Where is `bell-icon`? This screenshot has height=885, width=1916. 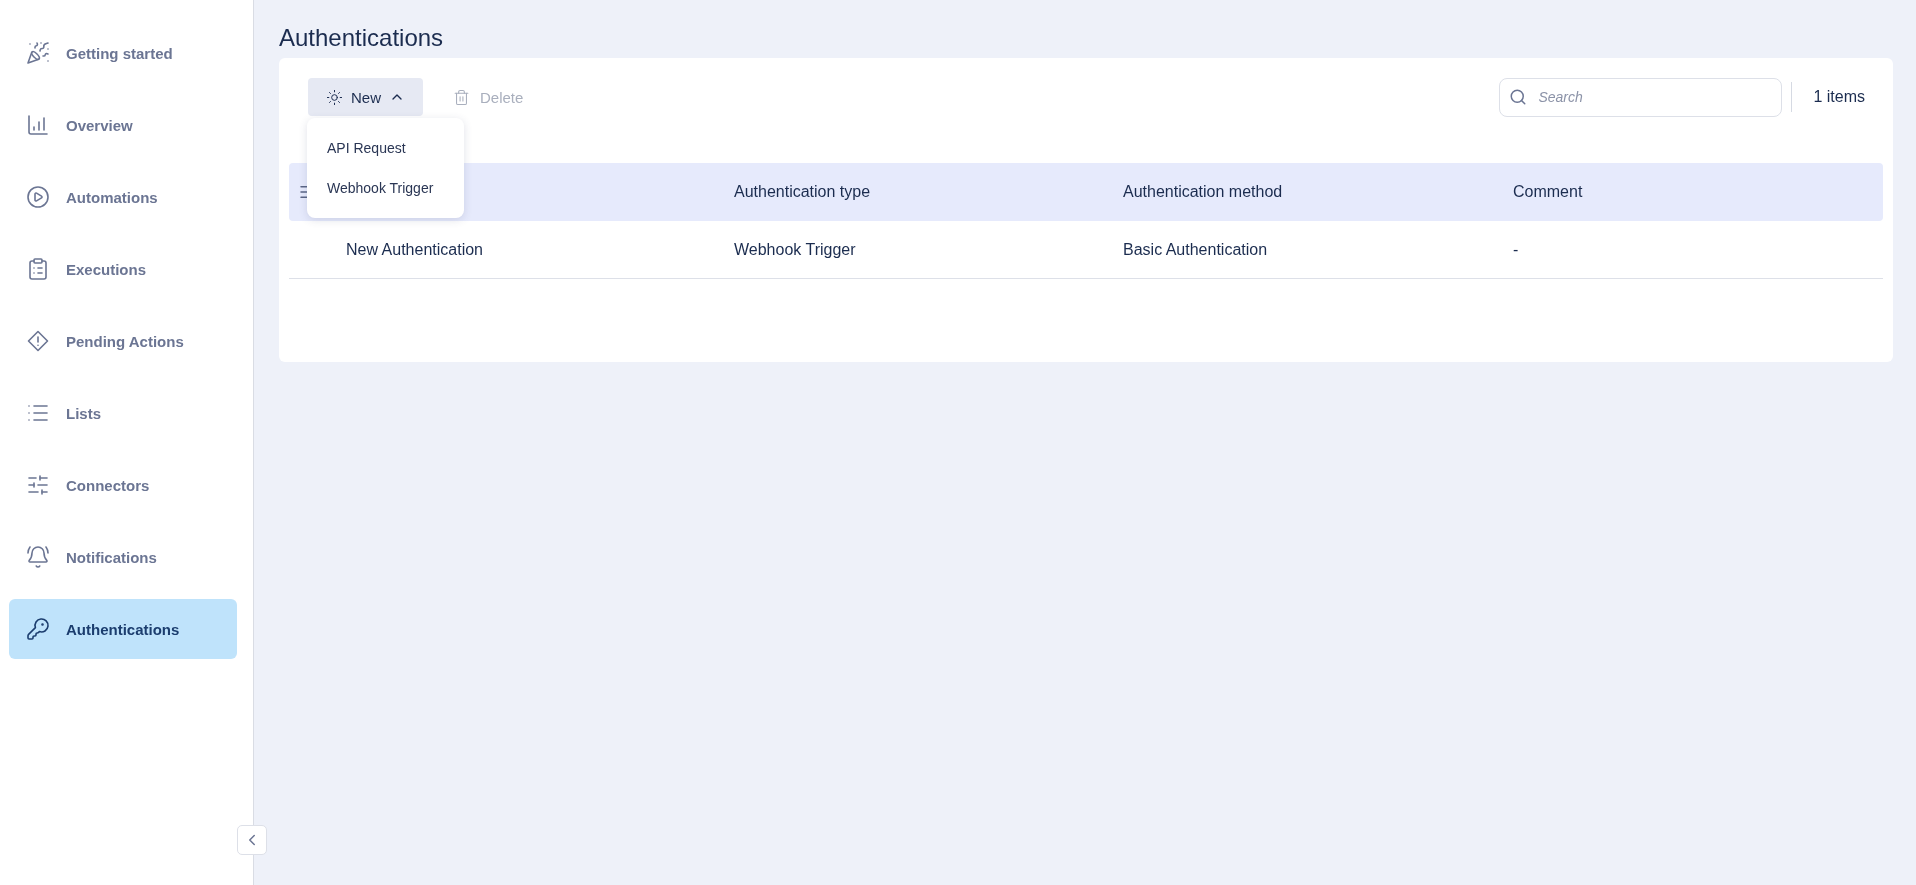
bell-icon is located at coordinates (38, 557).